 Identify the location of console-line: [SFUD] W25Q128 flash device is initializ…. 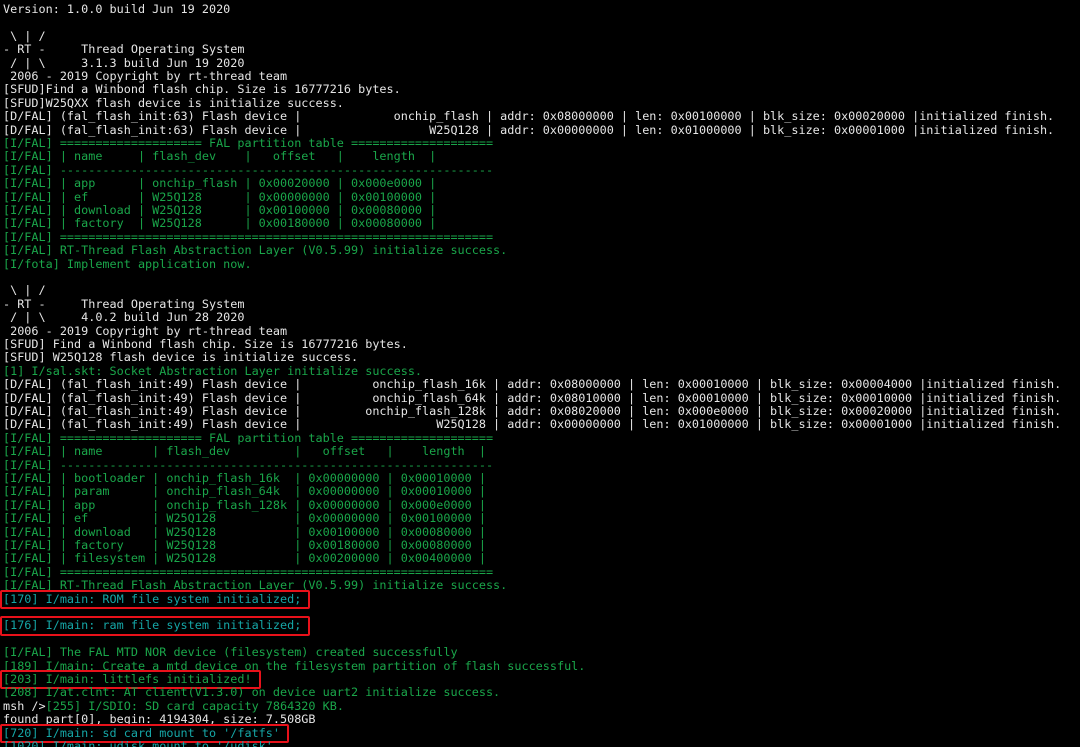
(181, 357).